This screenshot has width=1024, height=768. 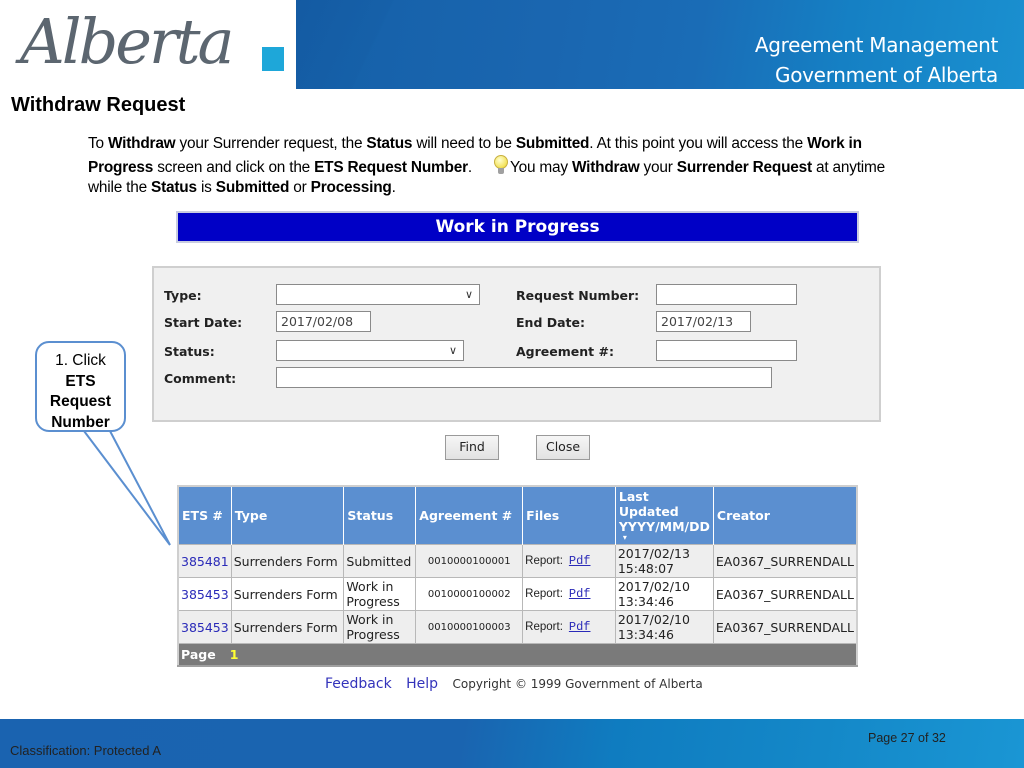 What do you see at coordinates (469, 561) in the screenshot?
I see `agreement-cell: 0010000100001` at bounding box center [469, 561].